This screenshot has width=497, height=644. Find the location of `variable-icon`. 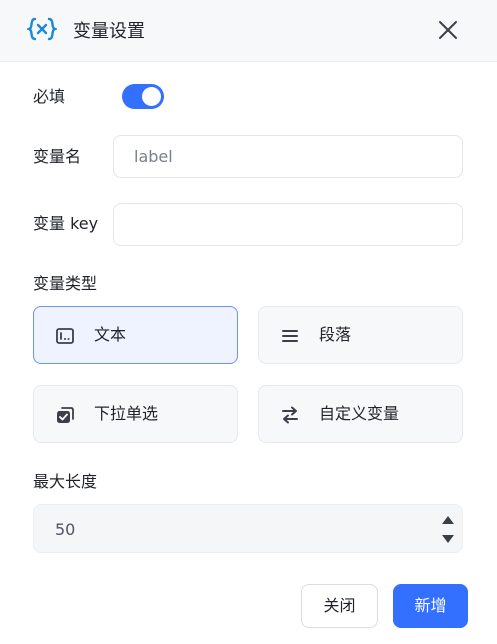

variable-icon is located at coordinates (42, 29).